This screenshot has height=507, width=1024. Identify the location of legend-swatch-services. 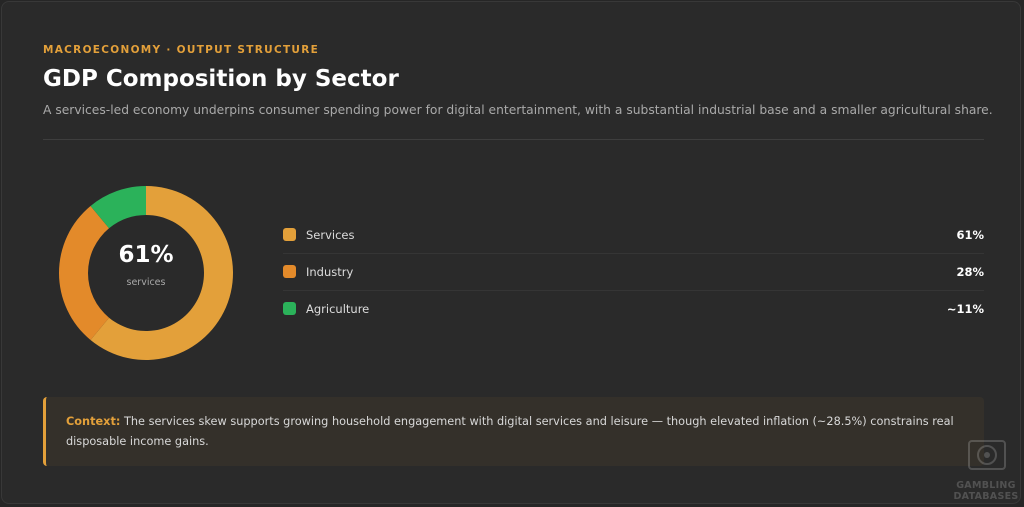
(289, 234).